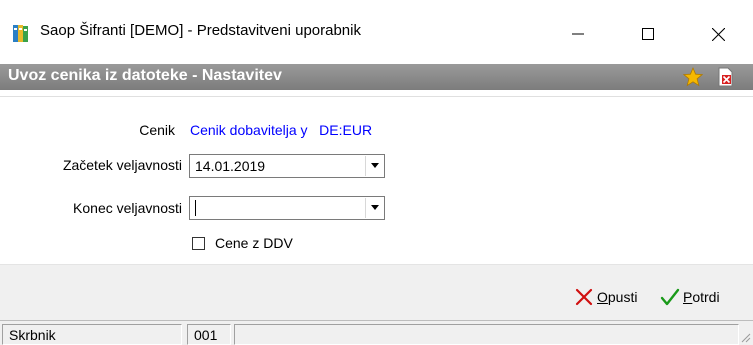  What do you see at coordinates (254, 243) in the screenshot?
I see `vat-prices-label: Cene z DDV` at bounding box center [254, 243].